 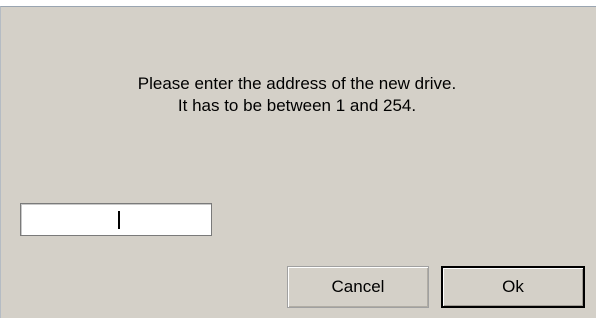 I want to click on ok-button-label: Ok, so click(x=513, y=286).